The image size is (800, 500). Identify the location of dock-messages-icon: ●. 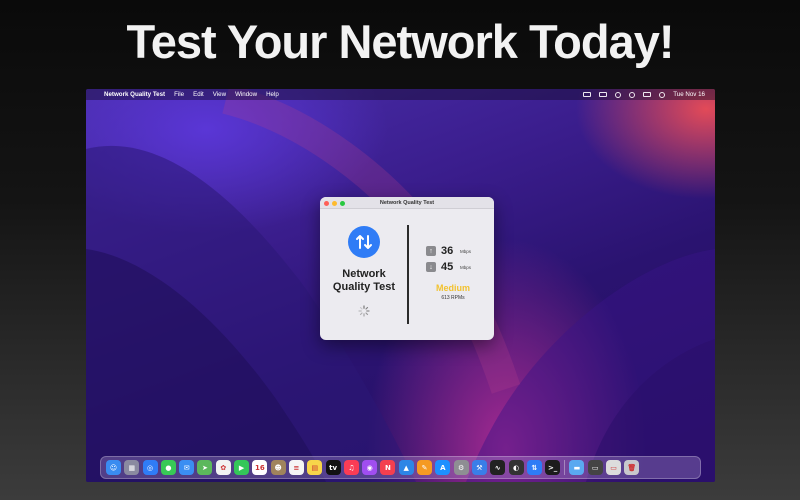
(168, 467).